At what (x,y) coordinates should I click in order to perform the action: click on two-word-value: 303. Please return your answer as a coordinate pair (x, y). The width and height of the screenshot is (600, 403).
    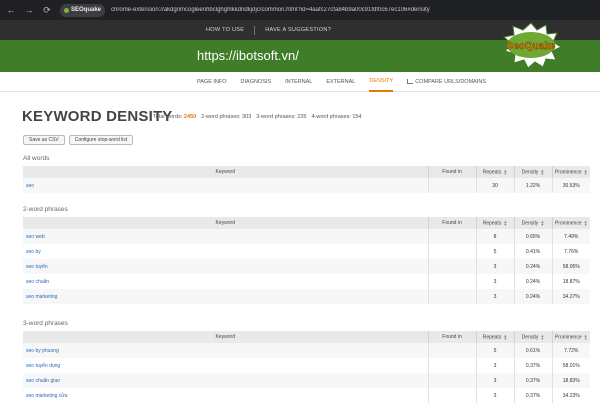
    Looking at the image, I should click on (247, 117).